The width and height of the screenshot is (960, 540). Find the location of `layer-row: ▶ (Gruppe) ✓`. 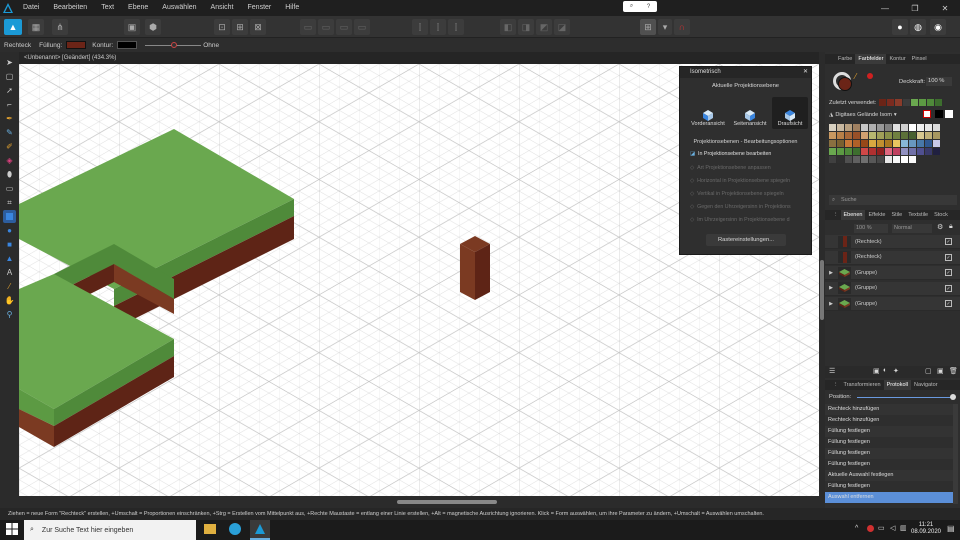

layer-row: ▶ (Gruppe) ✓ is located at coordinates (892, 288).